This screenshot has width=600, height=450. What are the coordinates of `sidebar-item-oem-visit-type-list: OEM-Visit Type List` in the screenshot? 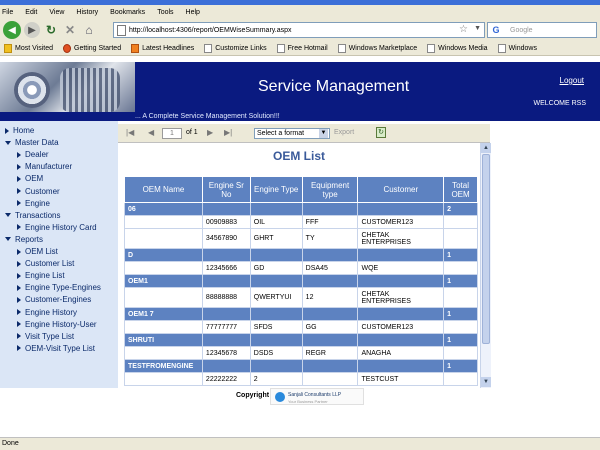 It's located at (56, 348).